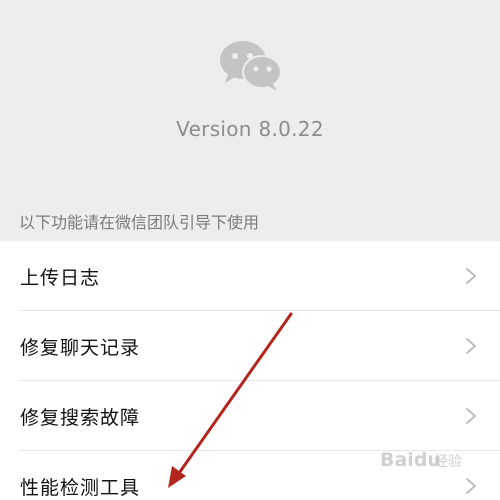  Describe the element at coordinates (80, 418) in the screenshot. I see `list-item-label: 修复搜索故障` at that location.